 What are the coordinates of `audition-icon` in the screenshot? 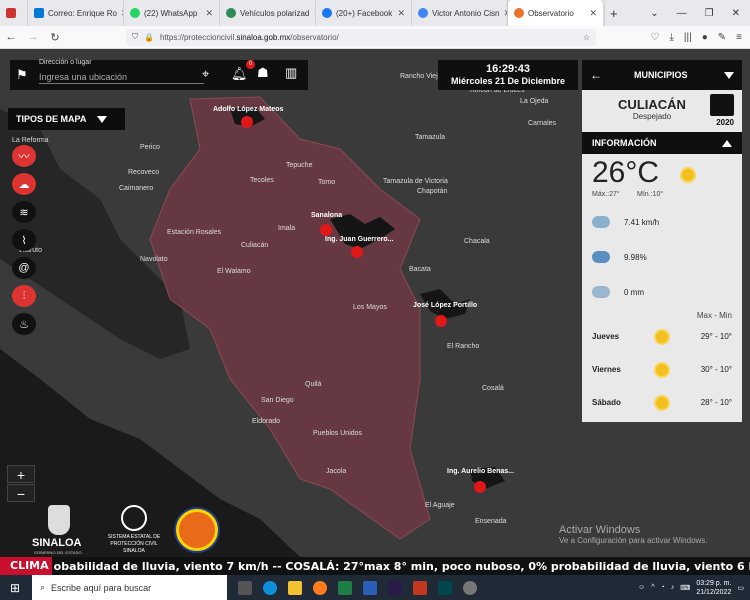 It's located at (445, 587).